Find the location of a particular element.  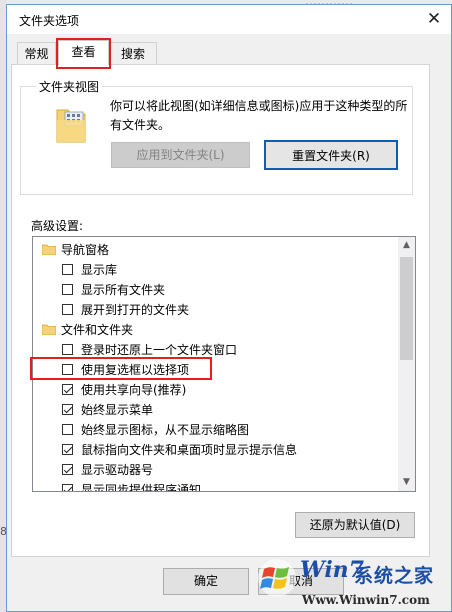

scroll-thumb is located at coordinates (406, 308).